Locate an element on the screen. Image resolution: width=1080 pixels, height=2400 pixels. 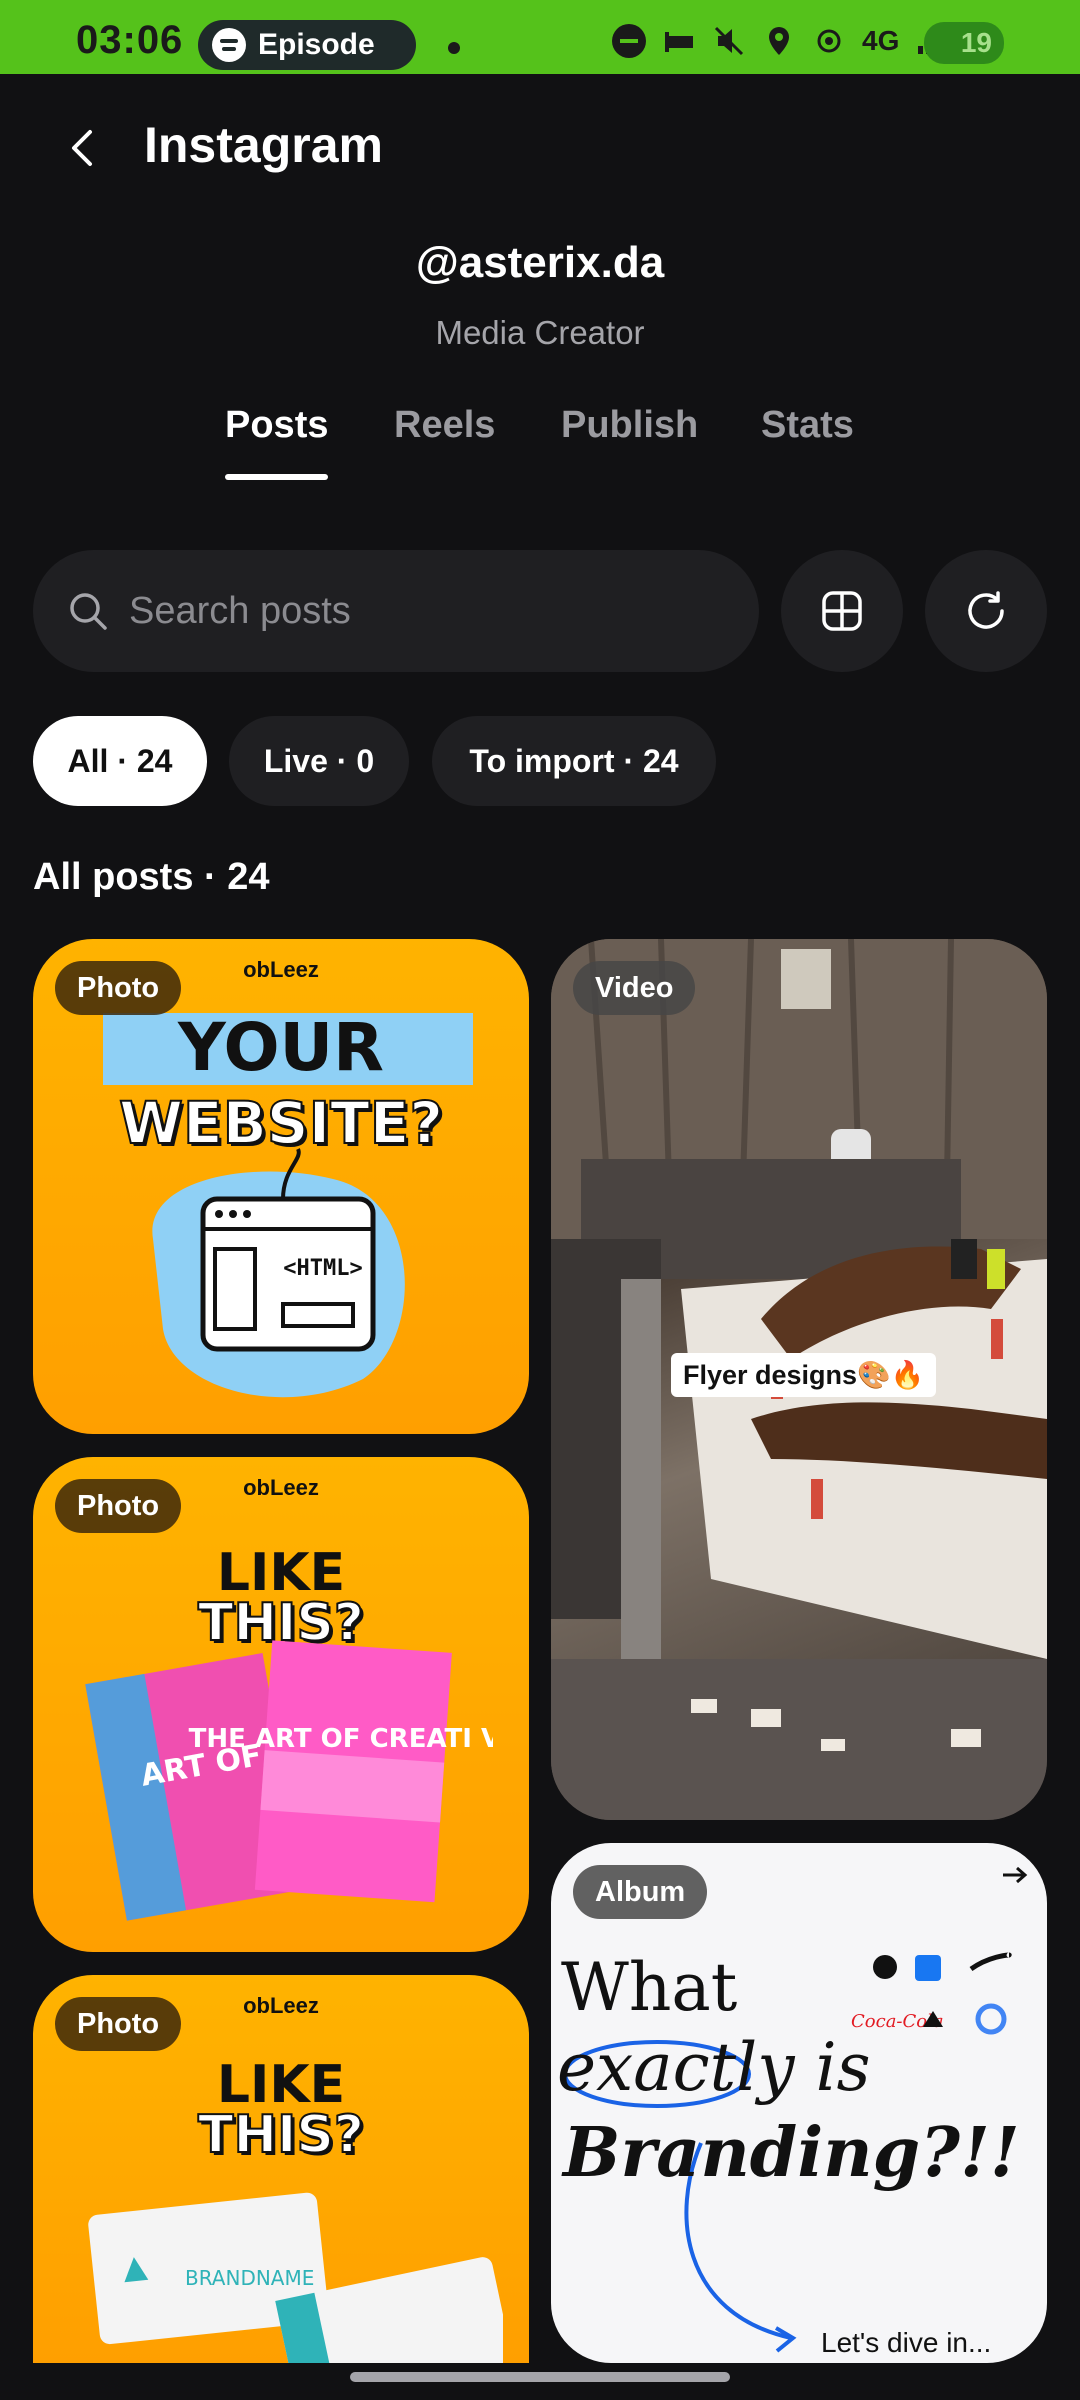
refresh-button is located at coordinates (986, 611).